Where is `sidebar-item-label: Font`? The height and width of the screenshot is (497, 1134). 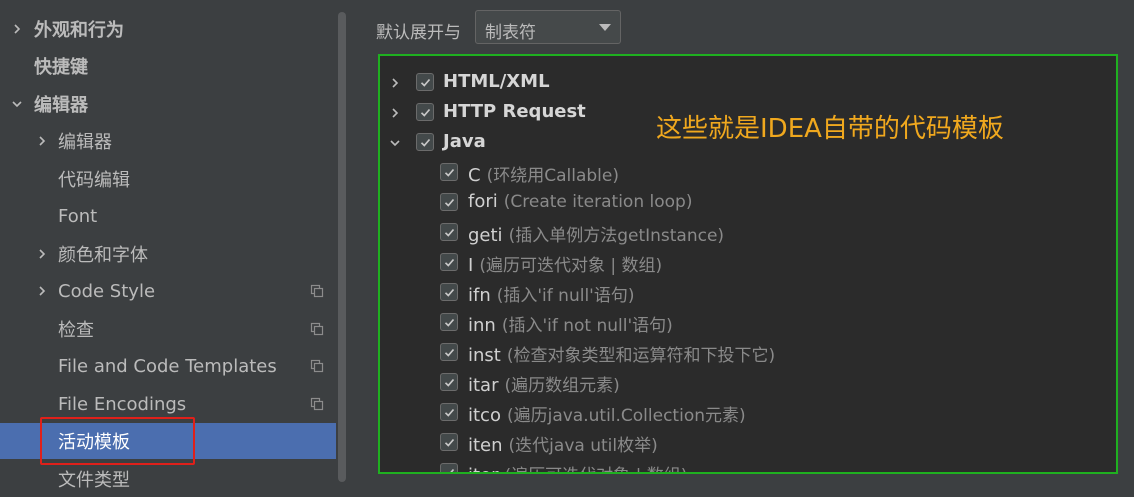
sidebar-item-label: Font is located at coordinates (78, 216).